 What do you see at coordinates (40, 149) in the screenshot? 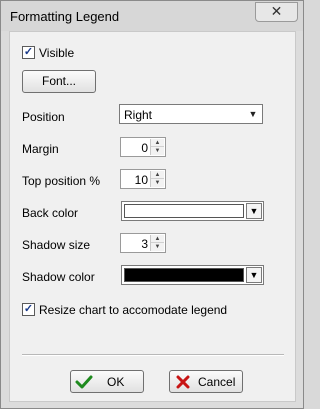
I see `margin-label: Margin` at bounding box center [40, 149].